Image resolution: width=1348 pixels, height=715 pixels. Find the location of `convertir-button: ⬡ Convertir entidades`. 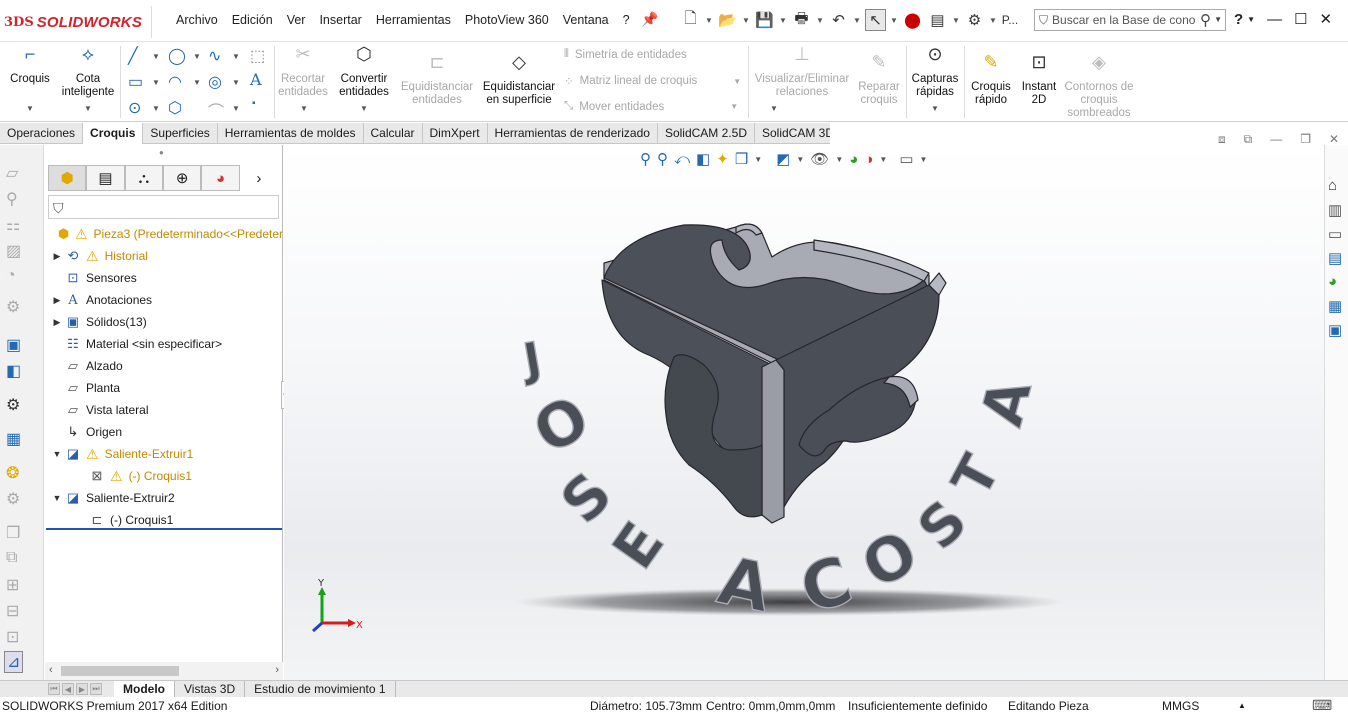

convertir-button: ⬡ Convertir entidades is located at coordinates (364, 72).